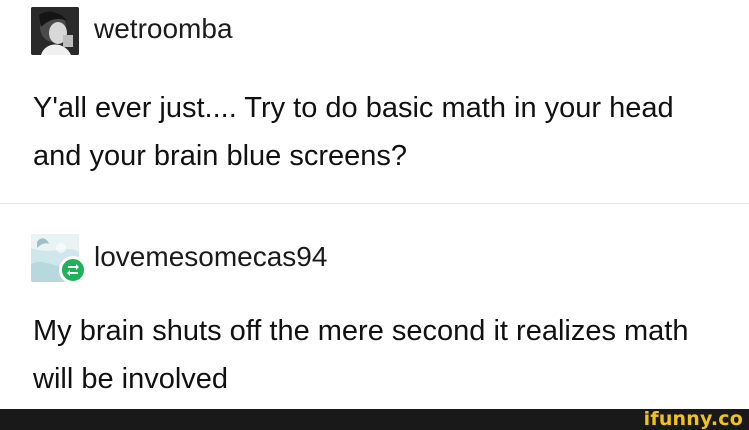 This screenshot has height=430, width=749. What do you see at coordinates (55, 31) in the screenshot?
I see `user-avatar` at bounding box center [55, 31].